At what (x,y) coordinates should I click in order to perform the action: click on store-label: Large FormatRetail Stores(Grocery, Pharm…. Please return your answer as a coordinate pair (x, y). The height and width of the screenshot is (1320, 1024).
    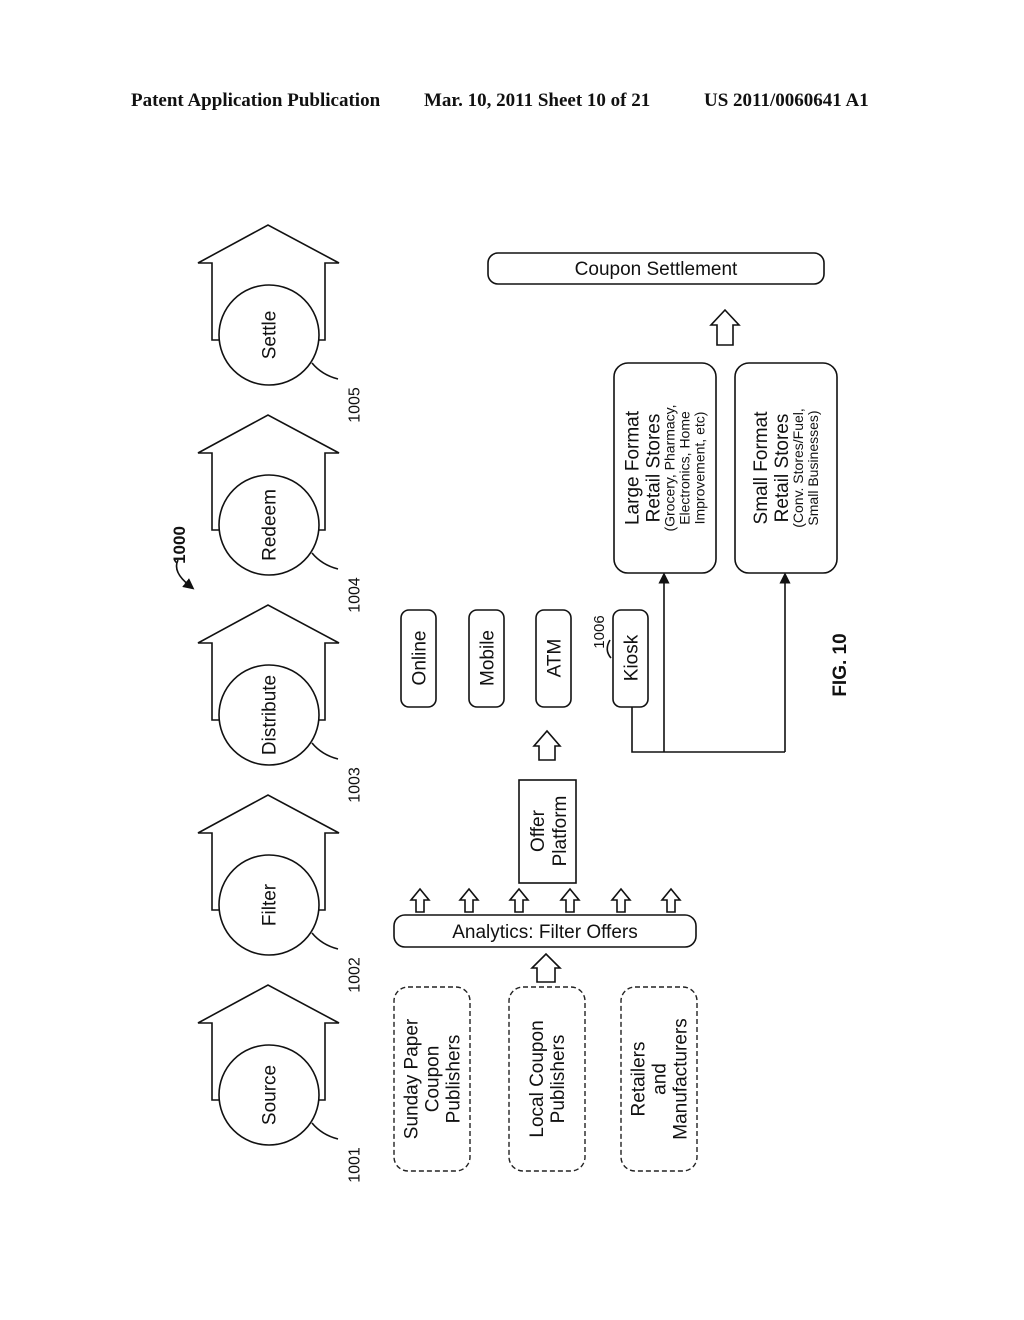
    Looking at the image, I should click on (665, 467).